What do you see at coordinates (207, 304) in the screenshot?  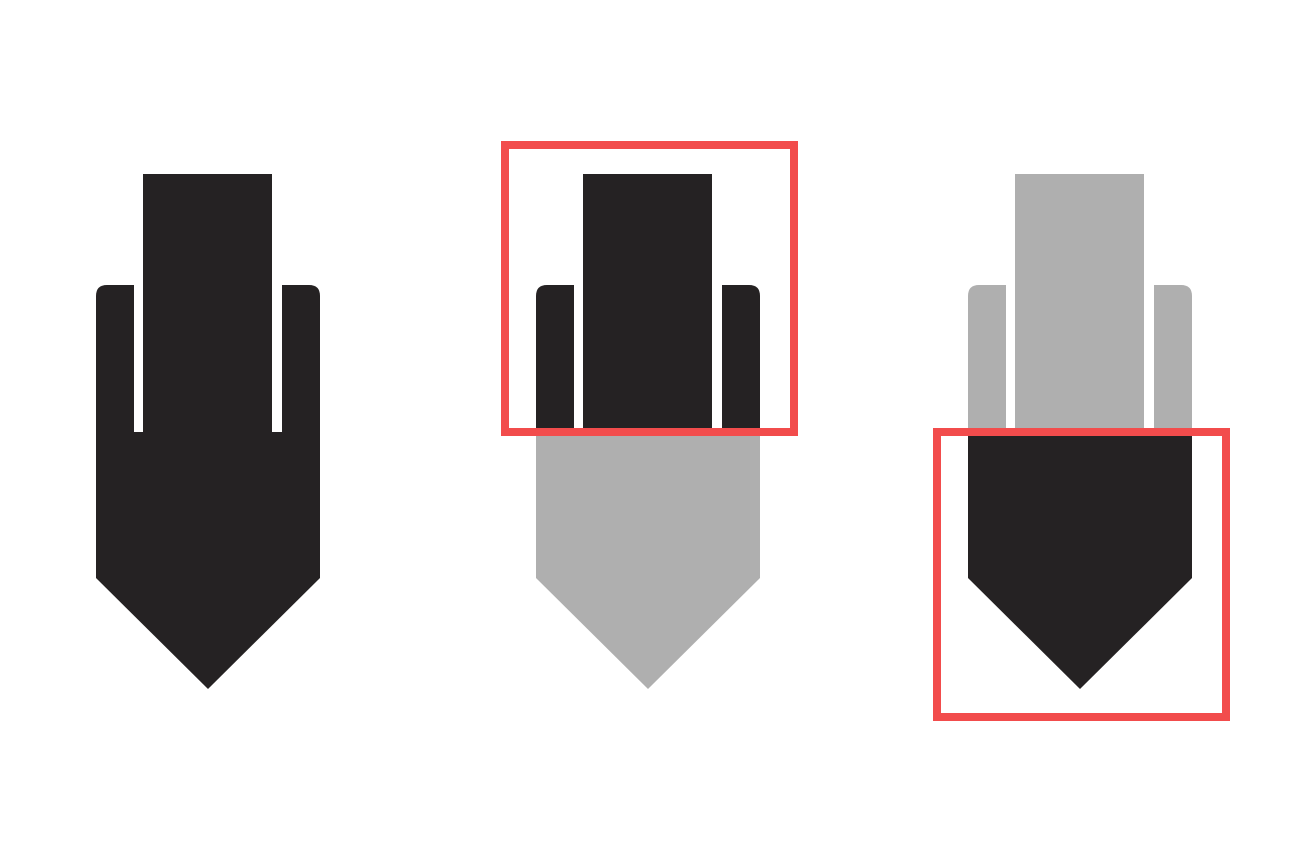 I see `center-bar-fill` at bounding box center [207, 304].